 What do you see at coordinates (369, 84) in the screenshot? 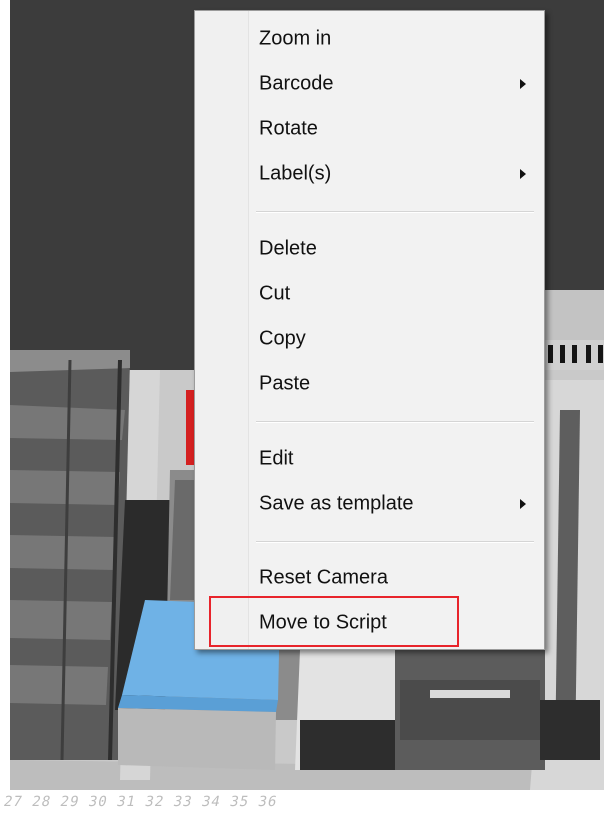
I see `menu-item-barcode: Barcode` at bounding box center [369, 84].